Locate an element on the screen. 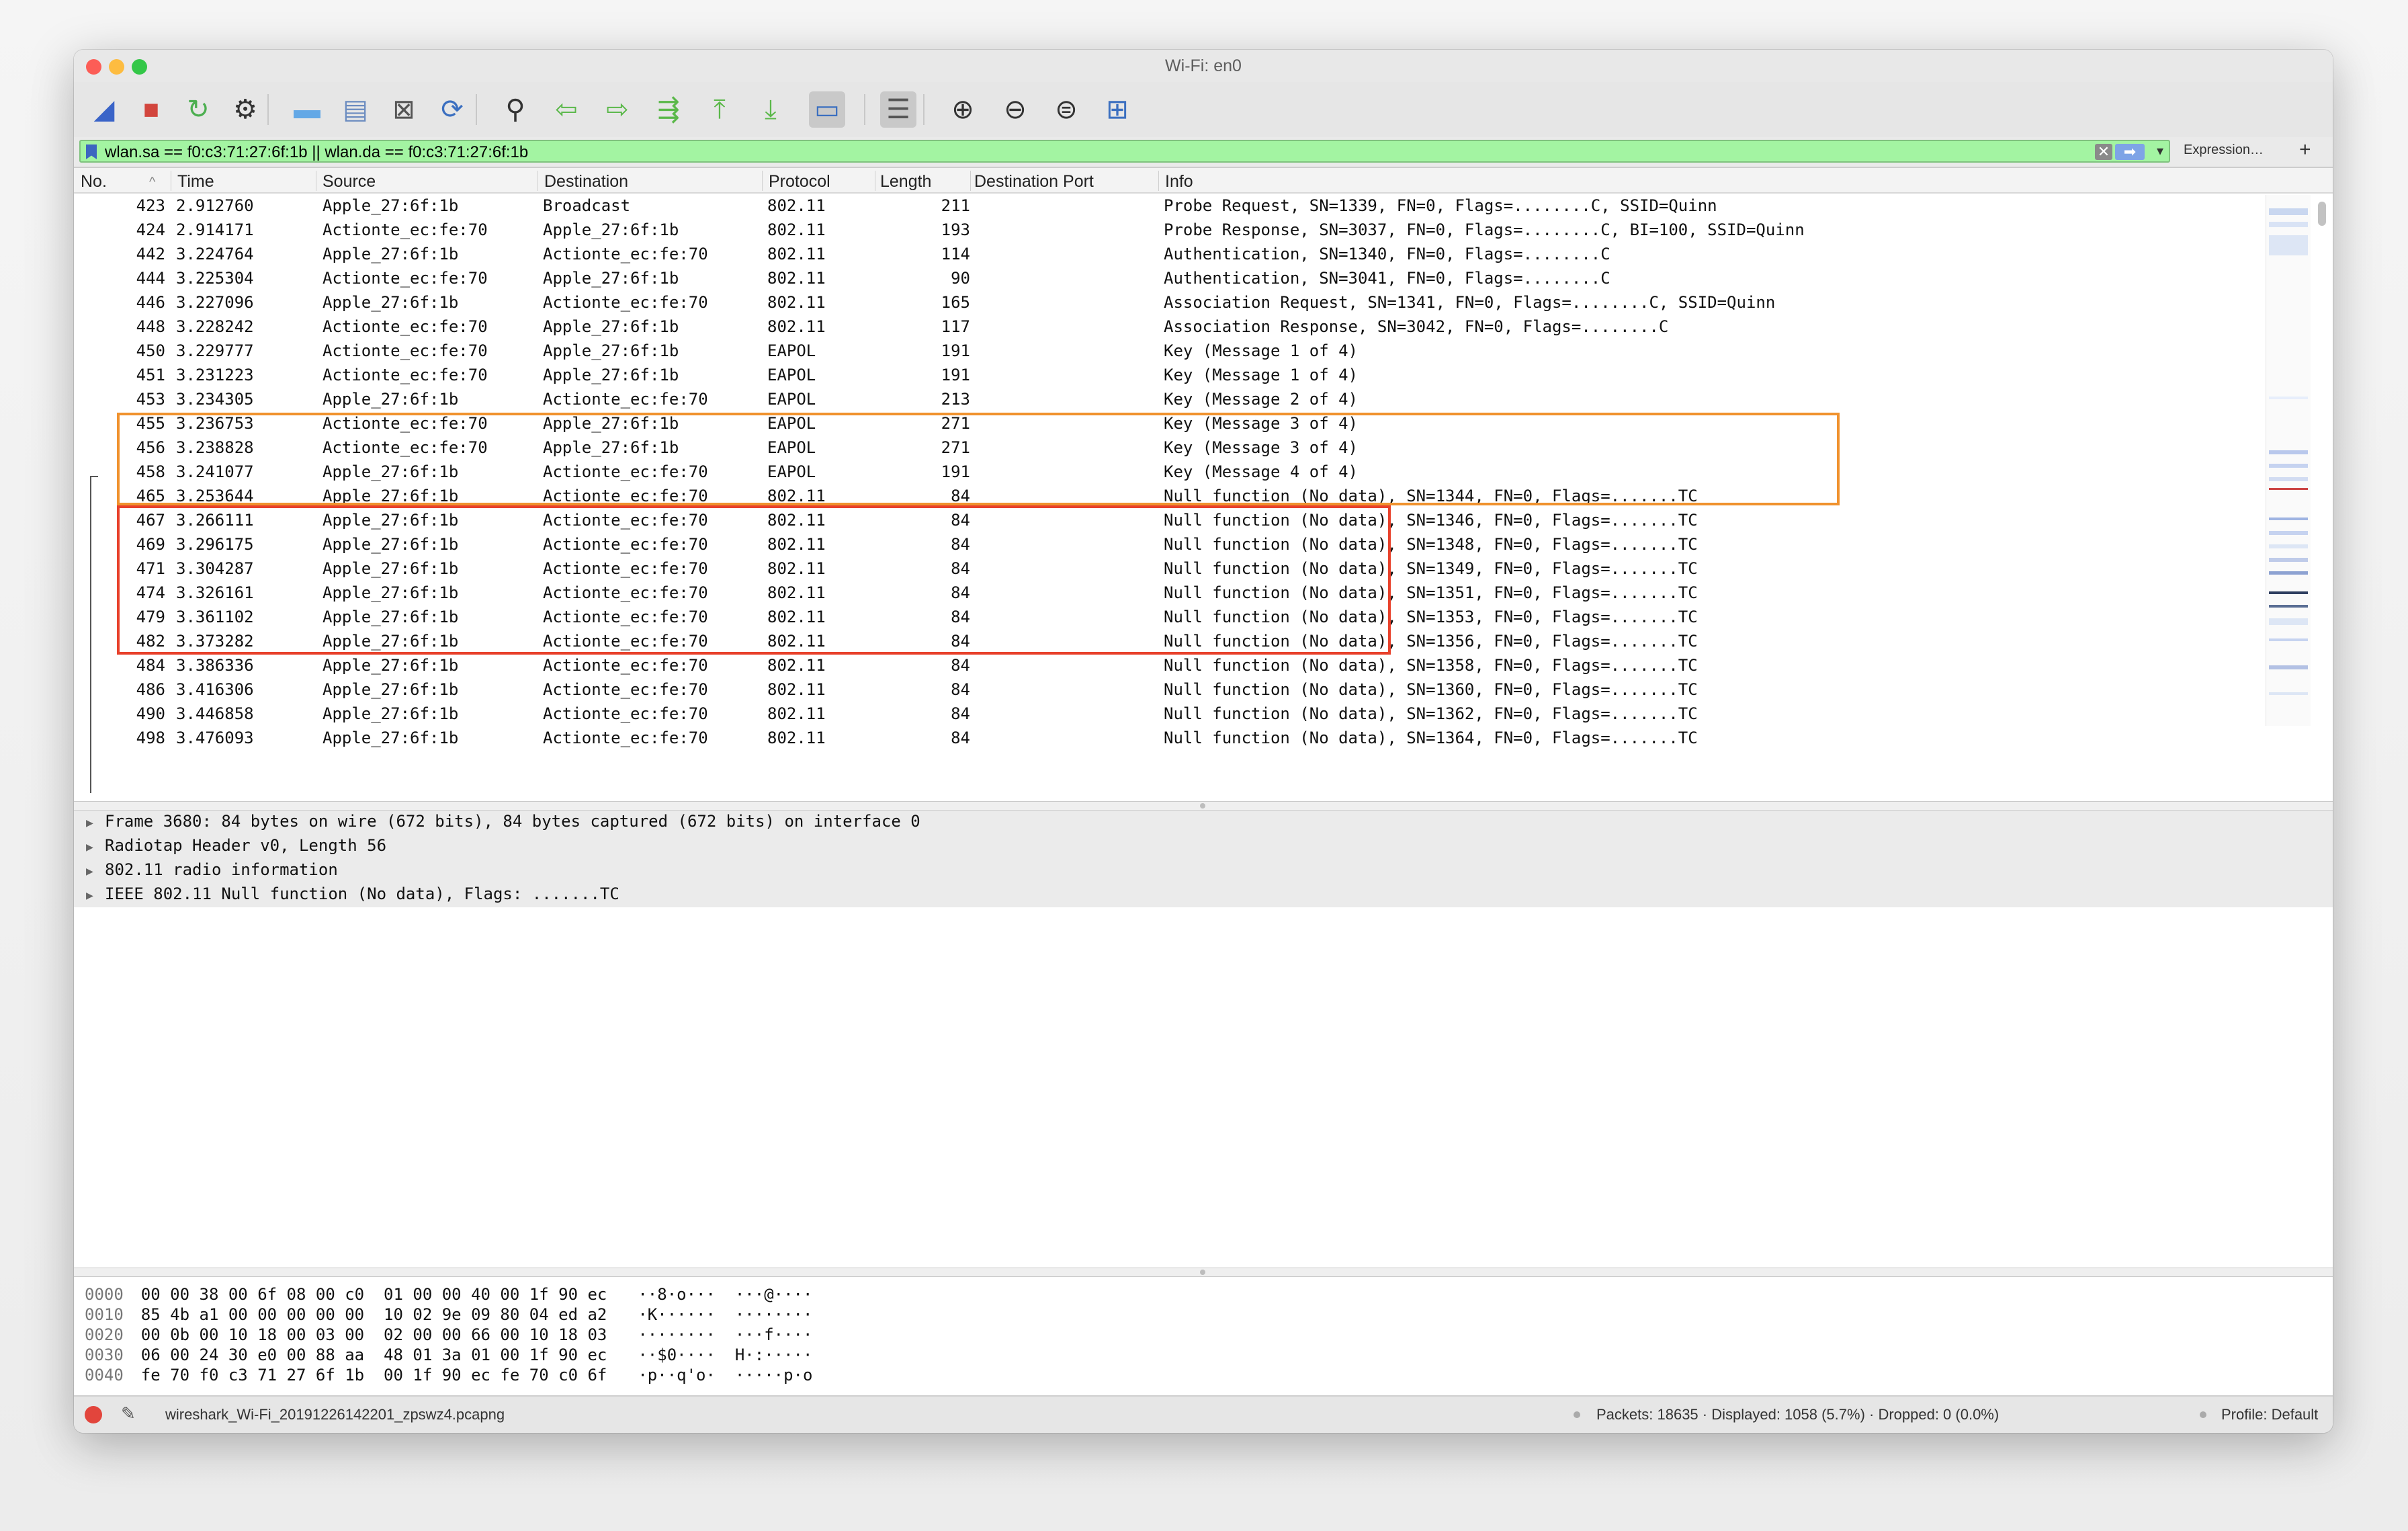 This screenshot has width=2408, height=1531. details-bytes-splitter is located at coordinates (1203, 1272).